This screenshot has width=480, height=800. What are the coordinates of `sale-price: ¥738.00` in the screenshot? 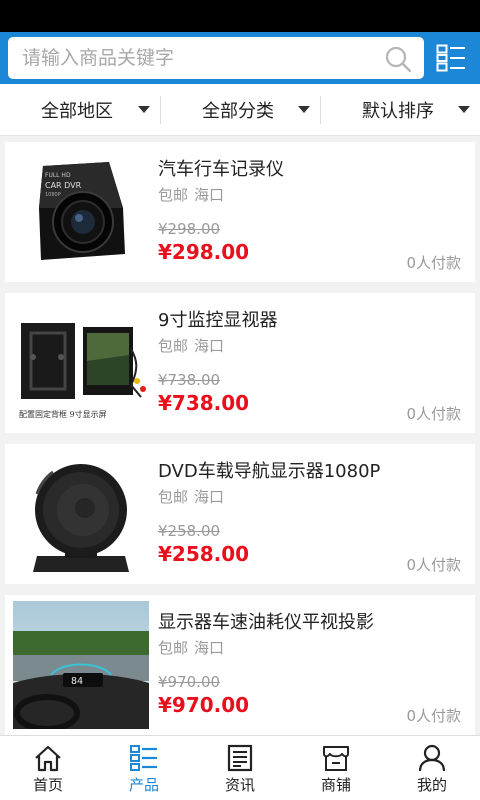 It's located at (204, 403).